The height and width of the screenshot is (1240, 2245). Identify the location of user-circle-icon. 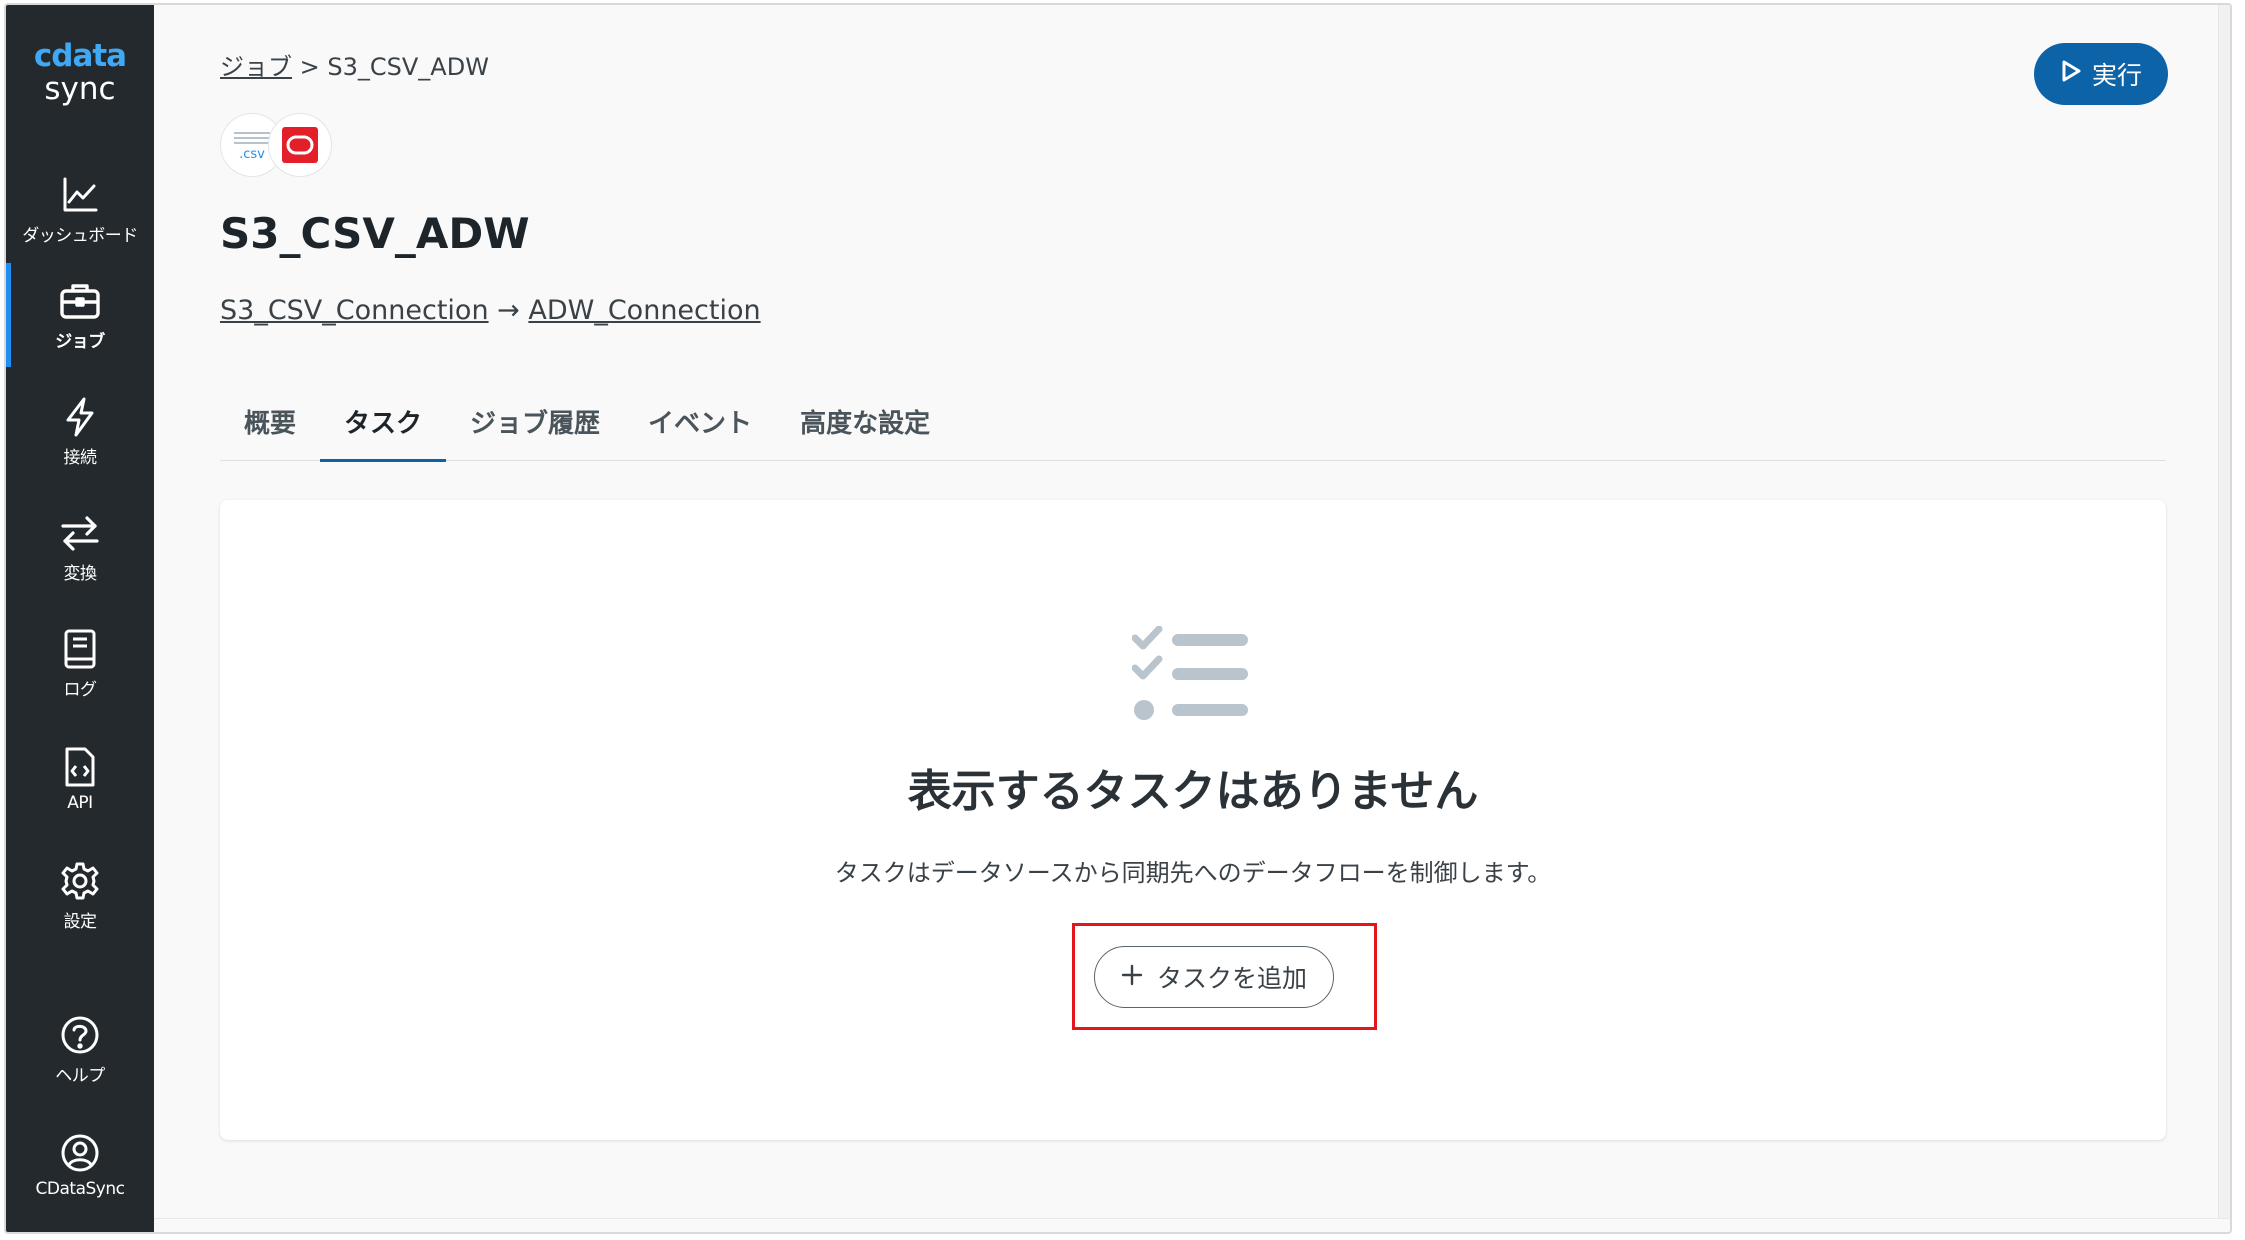
(80, 1153).